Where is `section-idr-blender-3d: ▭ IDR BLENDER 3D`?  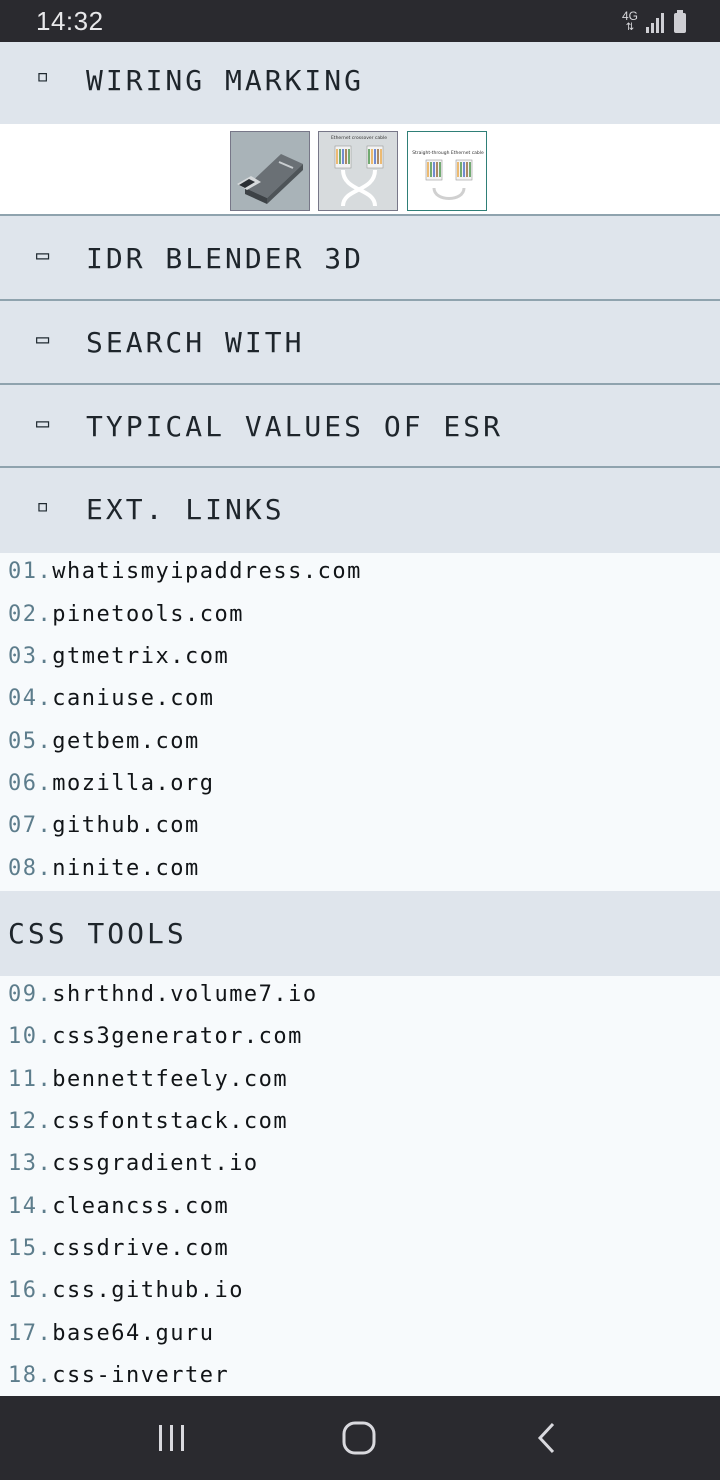 section-idr-blender-3d: ▭ IDR BLENDER 3D is located at coordinates (360, 258).